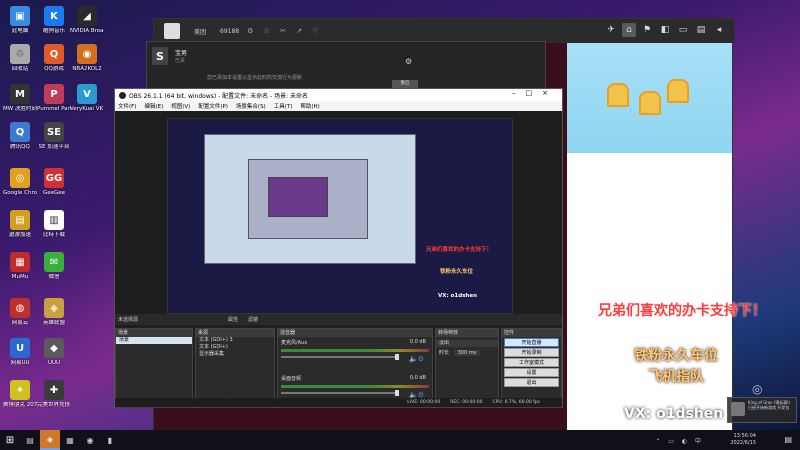 Image resolution: width=800 pixels, height=450 pixels. I want to click on desktop-icon: ▤ 遨游加速, so click(20, 224).